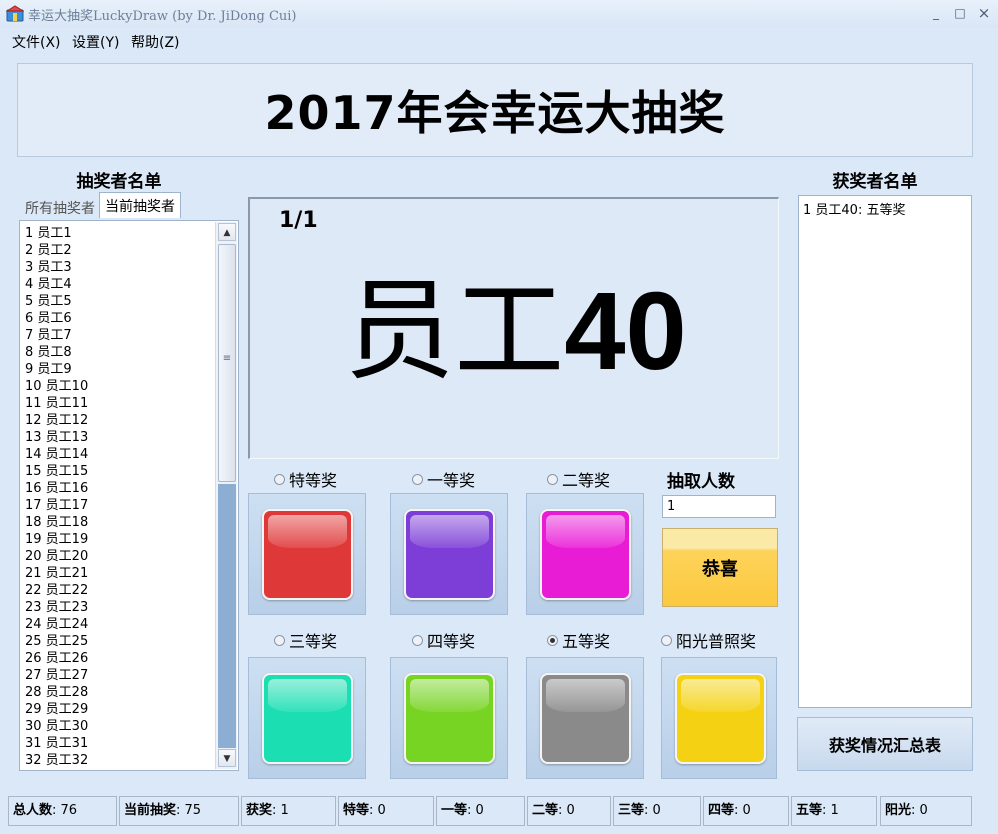  Describe the element at coordinates (631, 810) in the screenshot. I see `status-label: 三等` at that location.